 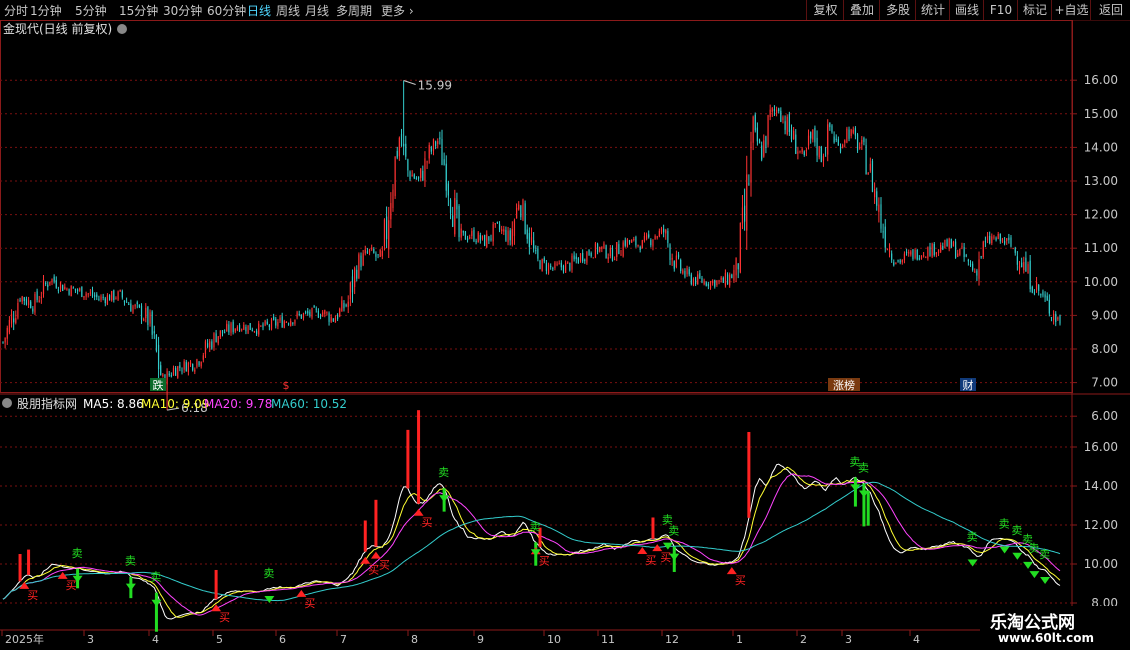 I want to click on period-tab-0: 分时, so click(x=16, y=10).